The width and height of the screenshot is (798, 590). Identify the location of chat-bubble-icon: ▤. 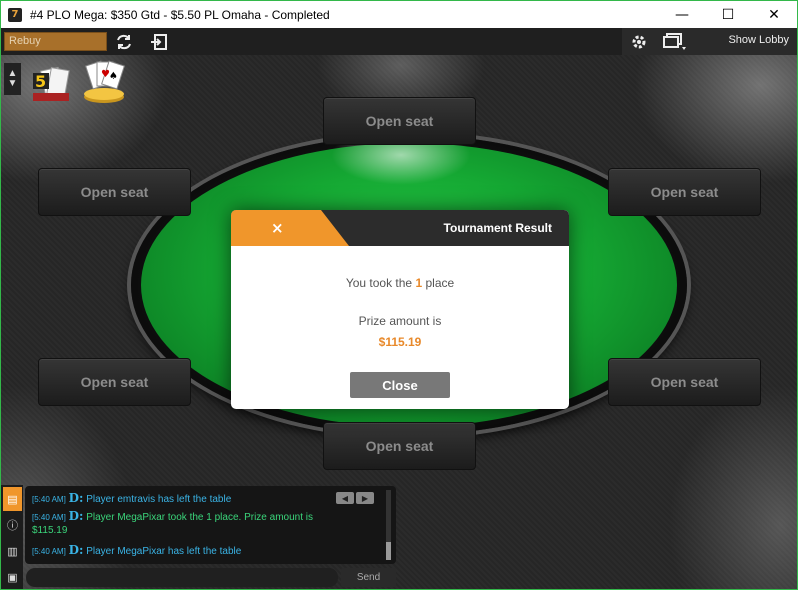
(12, 499).